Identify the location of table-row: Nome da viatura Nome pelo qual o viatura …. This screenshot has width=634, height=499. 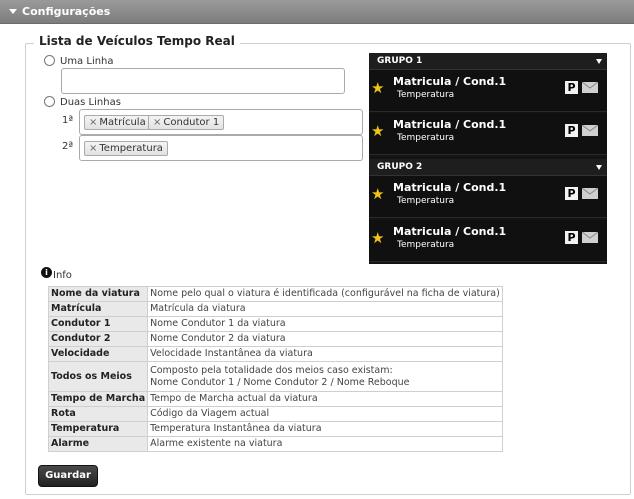
(275, 294).